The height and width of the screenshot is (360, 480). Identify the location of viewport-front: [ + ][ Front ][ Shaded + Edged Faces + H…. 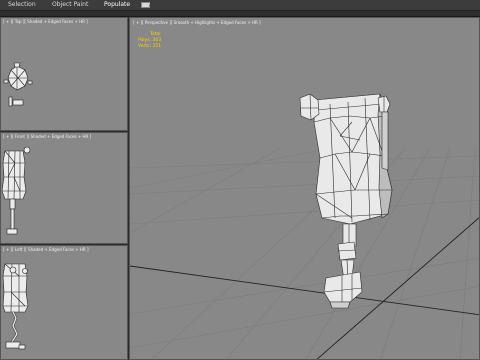
(64, 188).